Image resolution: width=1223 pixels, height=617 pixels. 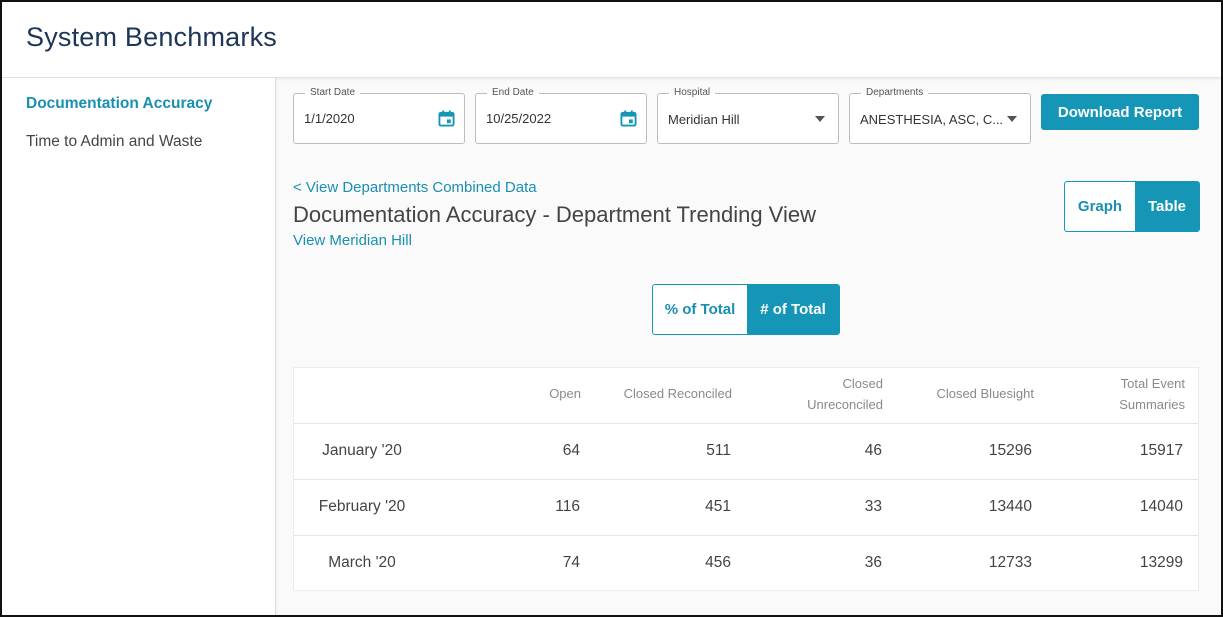 I want to click on hospital-value: Meridian Hill, so click(x=704, y=119).